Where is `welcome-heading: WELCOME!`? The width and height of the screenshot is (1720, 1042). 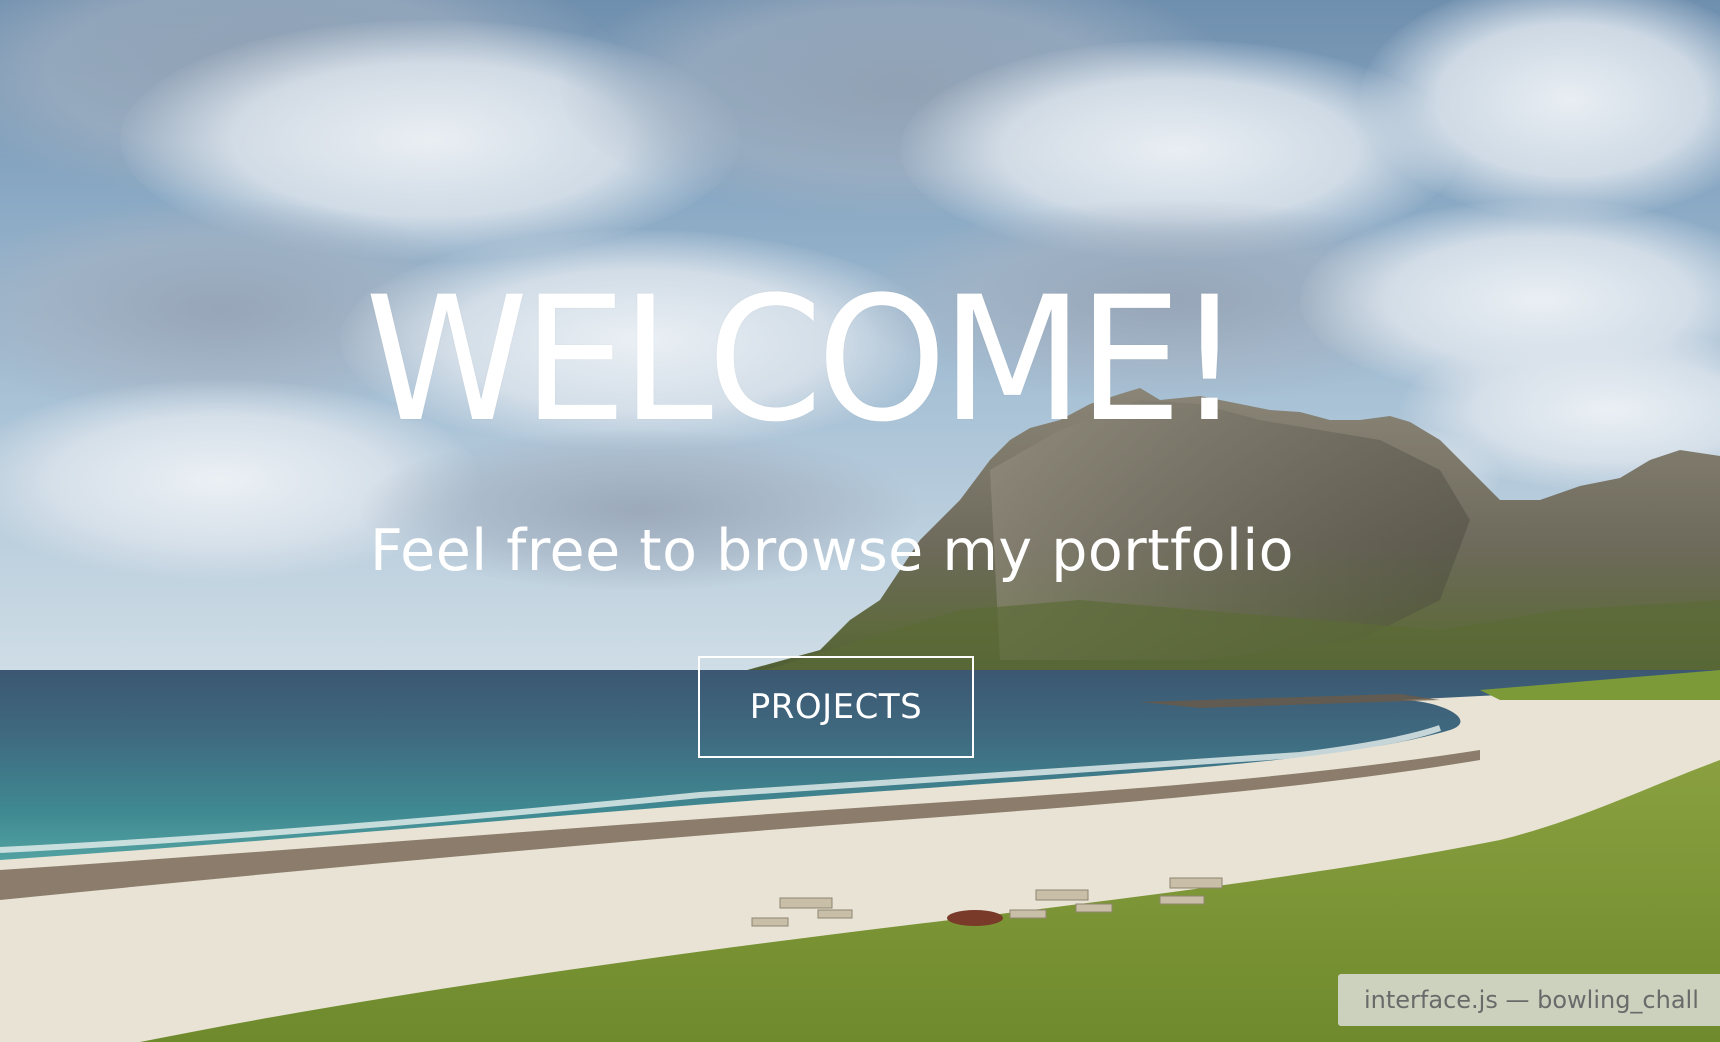
welcome-heading: WELCOME! is located at coordinates (804, 359).